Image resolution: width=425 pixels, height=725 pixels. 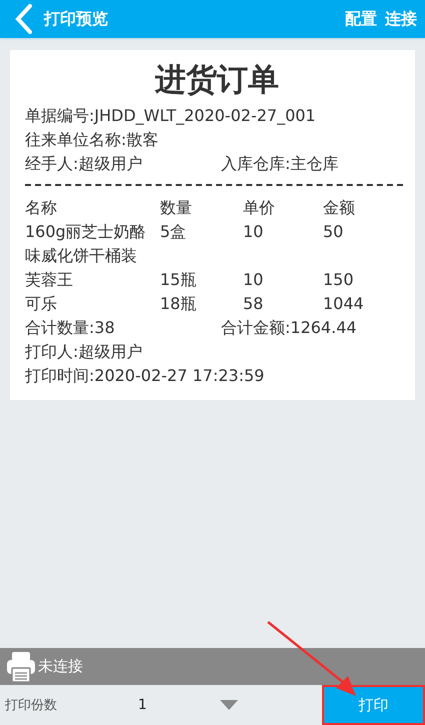 What do you see at coordinates (49, 280) in the screenshot?
I see `table-cell-text: 芙蓉王` at bounding box center [49, 280].